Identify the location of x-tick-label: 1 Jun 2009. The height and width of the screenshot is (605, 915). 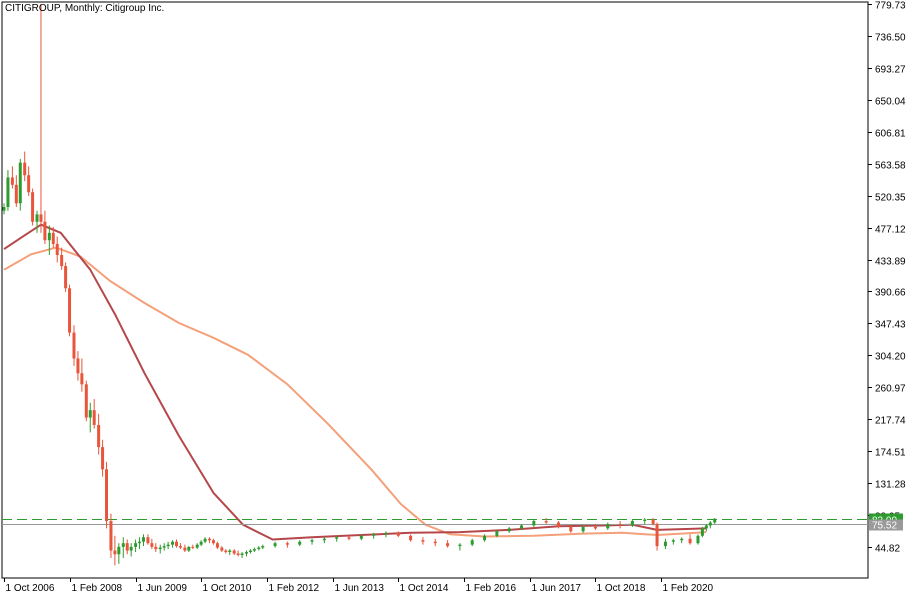
(163, 588).